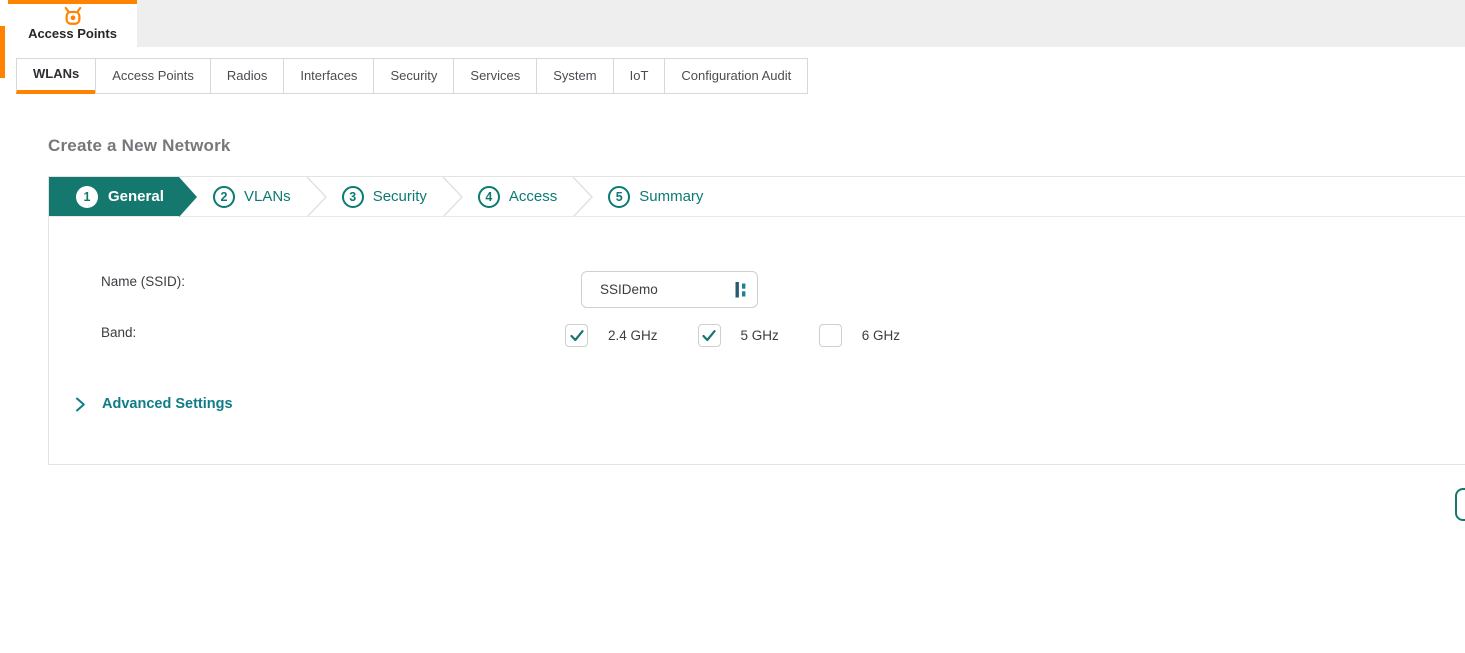 This screenshot has width=1465, height=653. I want to click on band-options: 2.4 GHz 5 GHz 6 GHz, so click(752, 335).